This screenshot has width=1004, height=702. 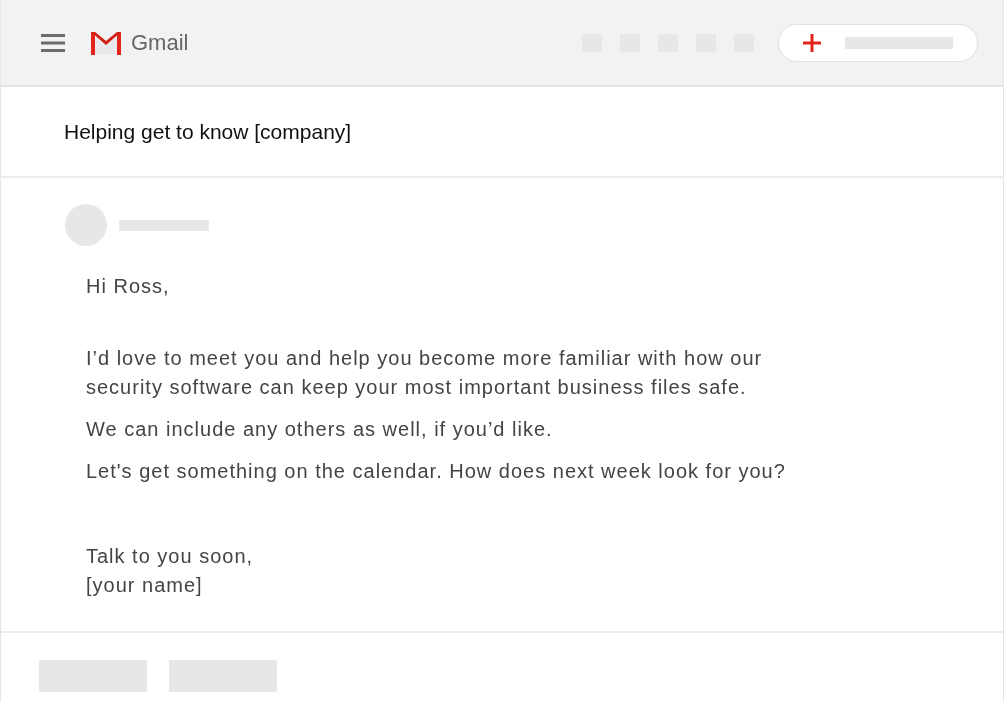 What do you see at coordinates (223, 676) in the screenshot?
I see `forward-placeholder-button` at bounding box center [223, 676].